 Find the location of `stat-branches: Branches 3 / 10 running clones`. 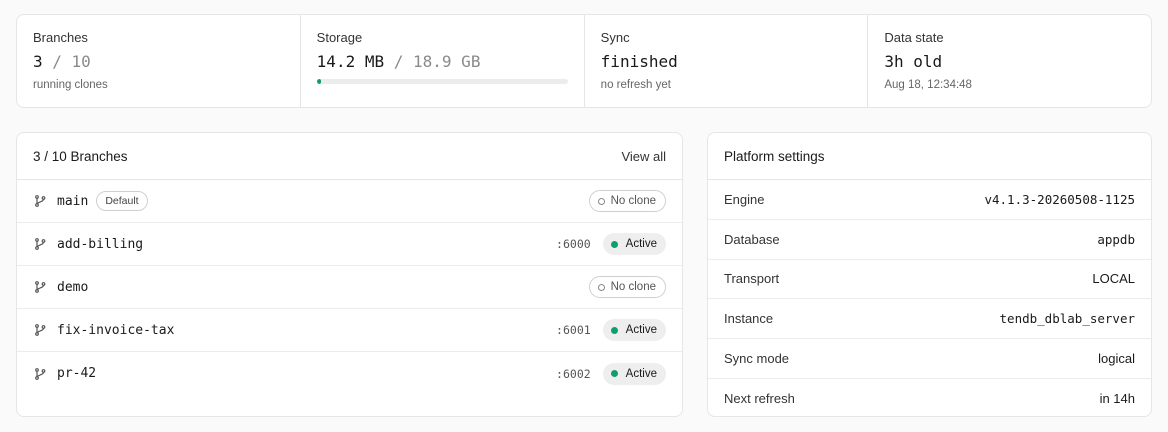

stat-branches: Branches 3 / 10 running clones is located at coordinates (159, 61).